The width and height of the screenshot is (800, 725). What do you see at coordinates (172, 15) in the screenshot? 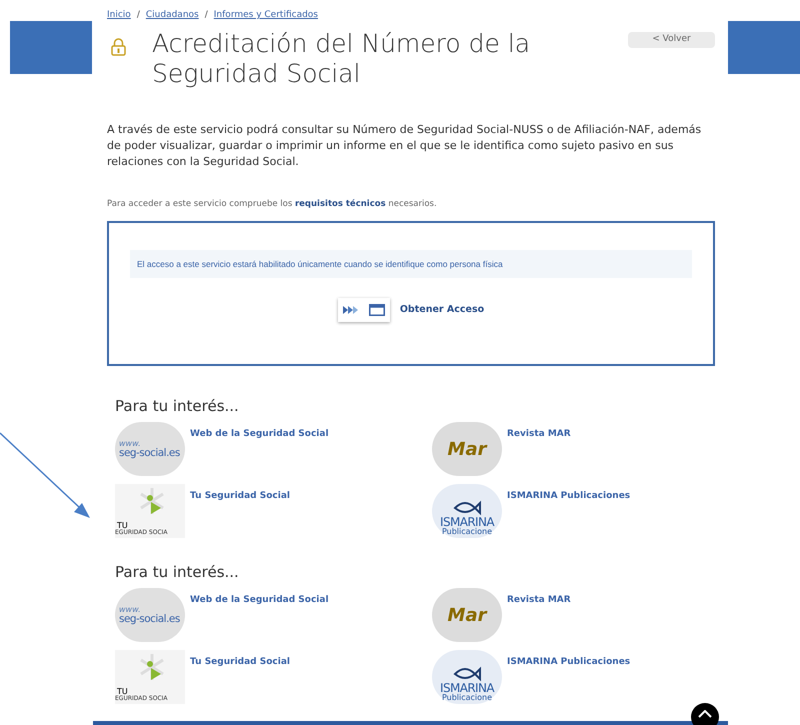
I see `breadcrumb-link: Ciudadanos` at bounding box center [172, 15].